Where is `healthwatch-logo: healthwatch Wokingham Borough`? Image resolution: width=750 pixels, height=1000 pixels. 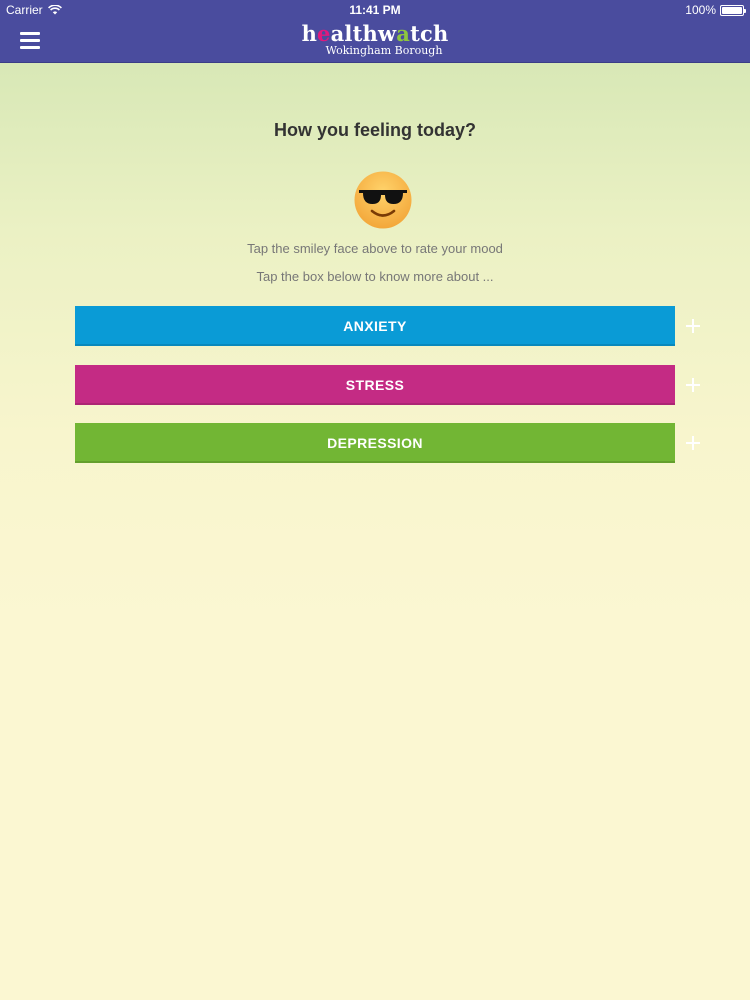
healthwatch-logo: healthwatch Wokingham Borough is located at coordinates (375, 40).